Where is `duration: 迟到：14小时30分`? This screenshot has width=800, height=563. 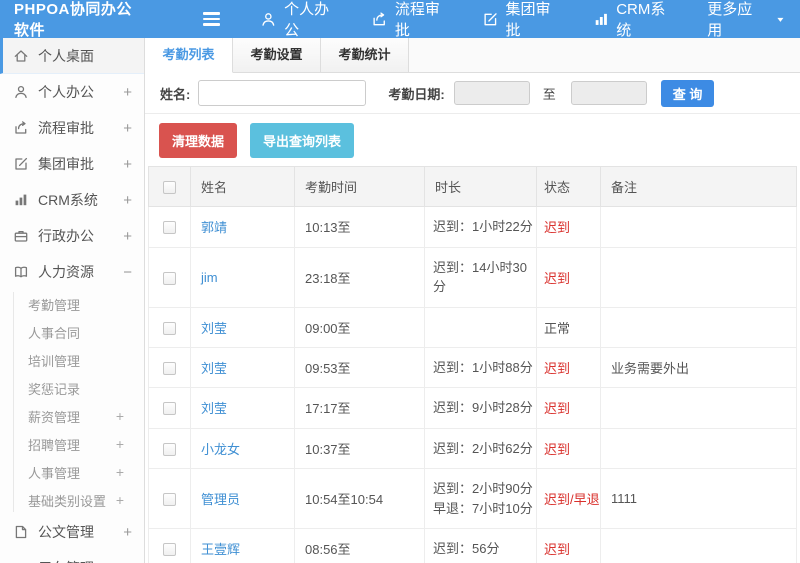 duration: 迟到：14小时30分 is located at coordinates (480, 277).